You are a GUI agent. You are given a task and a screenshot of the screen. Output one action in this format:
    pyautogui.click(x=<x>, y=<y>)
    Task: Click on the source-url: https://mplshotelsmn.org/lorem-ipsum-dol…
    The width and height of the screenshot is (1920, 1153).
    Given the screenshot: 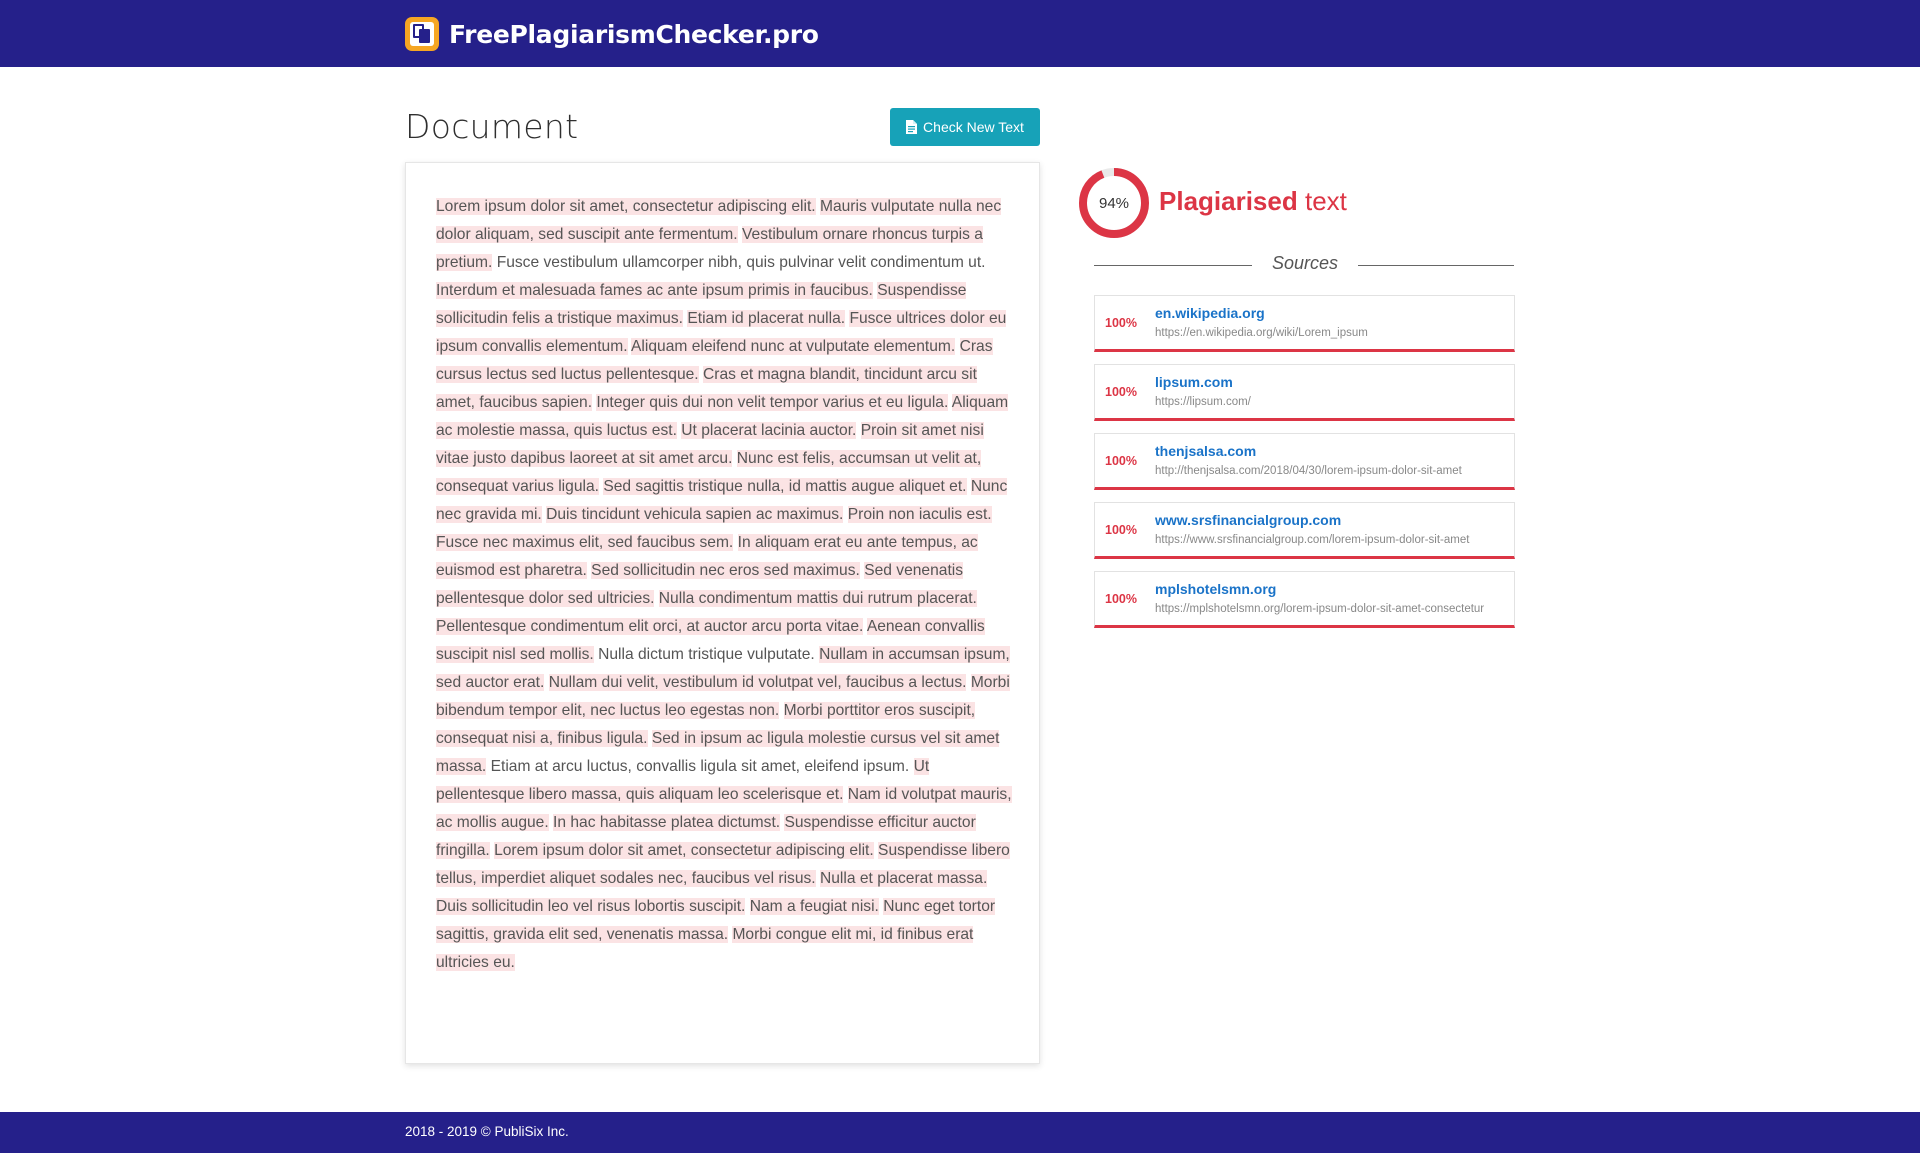 What is the action you would take?
    pyautogui.click(x=1320, y=609)
    